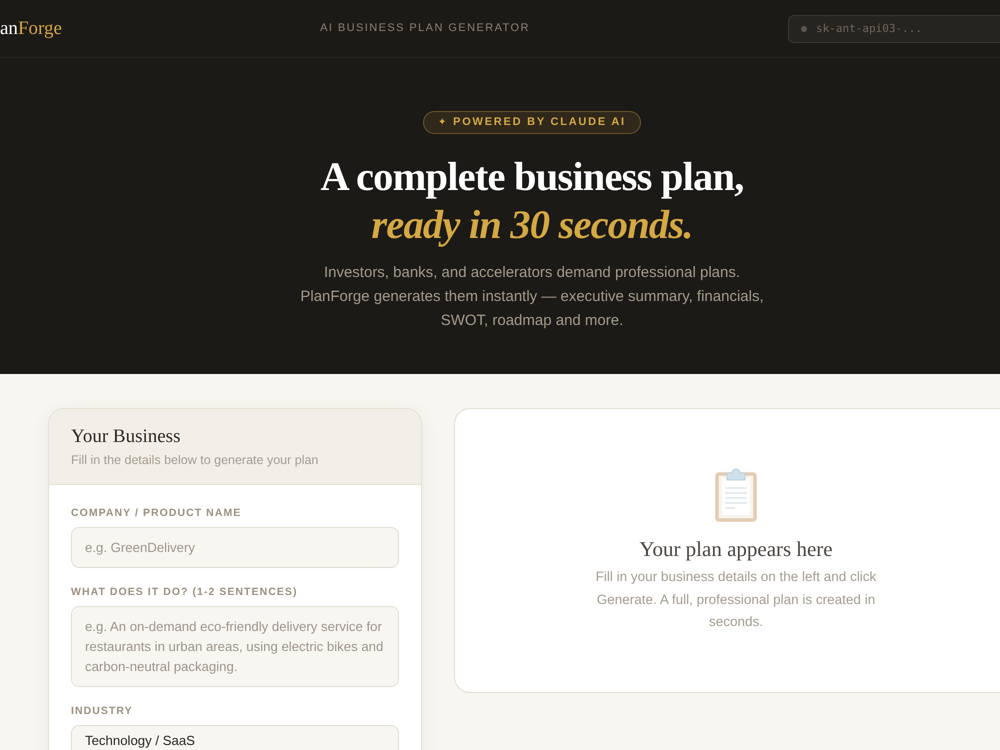 Image resolution: width=1000 pixels, height=750 pixels. I want to click on field-label: COMPANY / PRODUCT NAME, so click(156, 512).